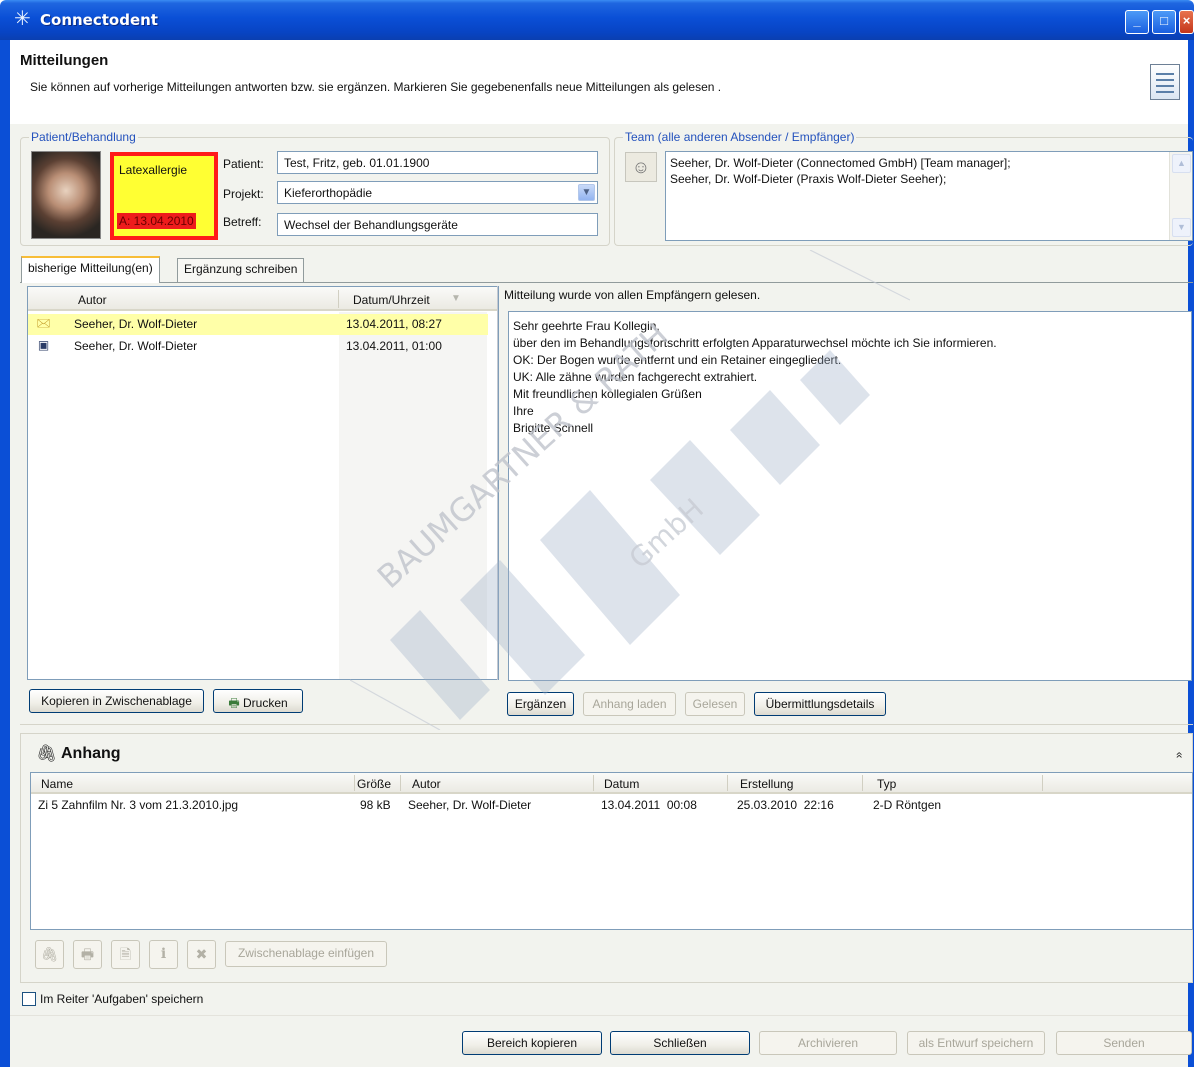 This screenshot has height=1067, width=1194. I want to click on attachment-author: Seeher, Dr. Wolf-Dieter, so click(470, 805).